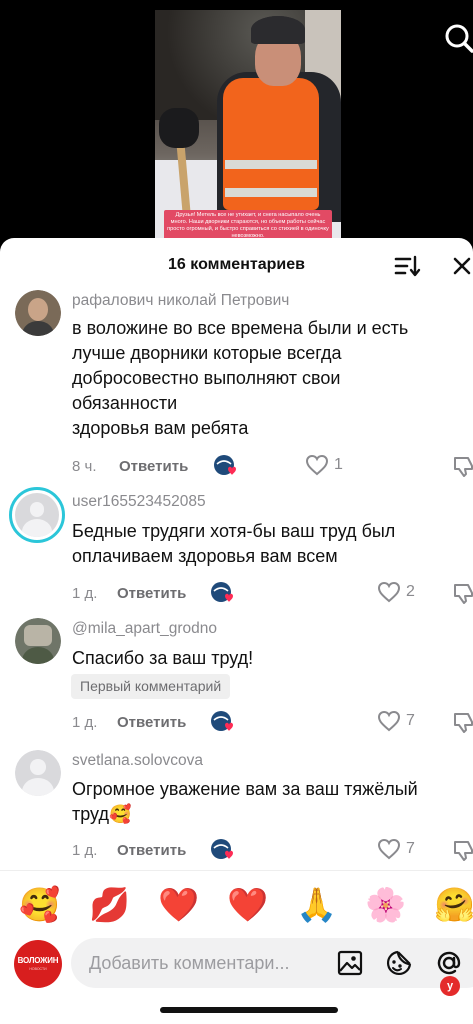  I want to click on emoji-kiss: 💋, so click(109, 905).